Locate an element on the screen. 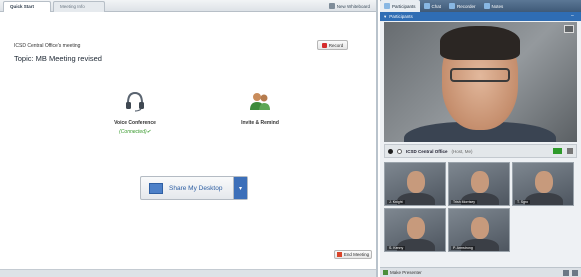  participant-thumbnail: P. Armstrong is located at coordinates (479, 230).